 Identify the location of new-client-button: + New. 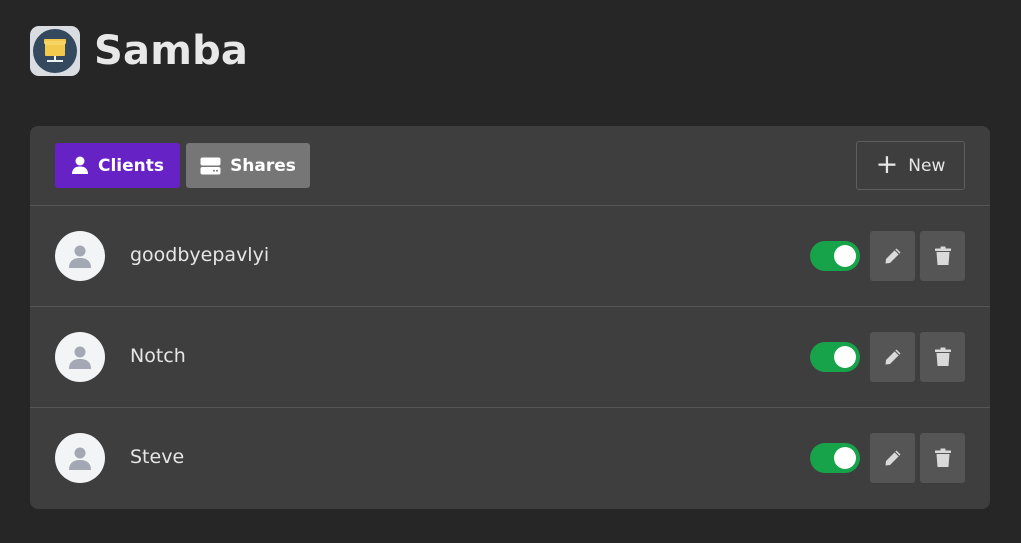
(910, 165).